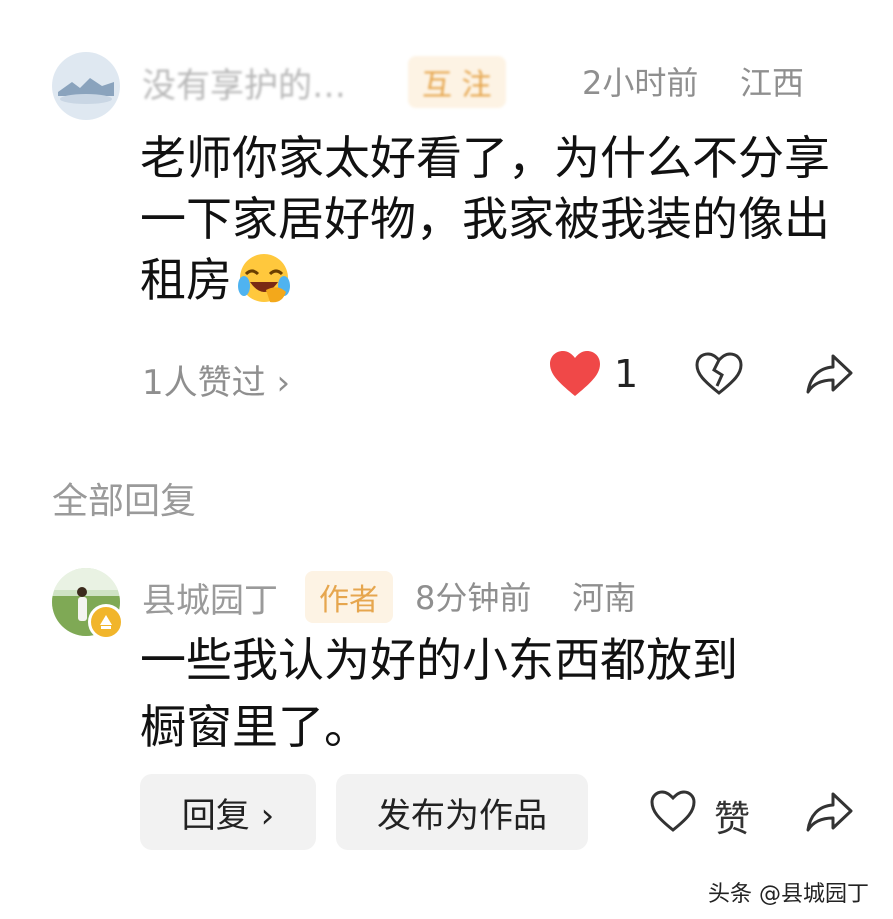 The width and height of the screenshot is (893, 919). What do you see at coordinates (719, 376) in the screenshot?
I see `broken-heart-icon` at bounding box center [719, 376].